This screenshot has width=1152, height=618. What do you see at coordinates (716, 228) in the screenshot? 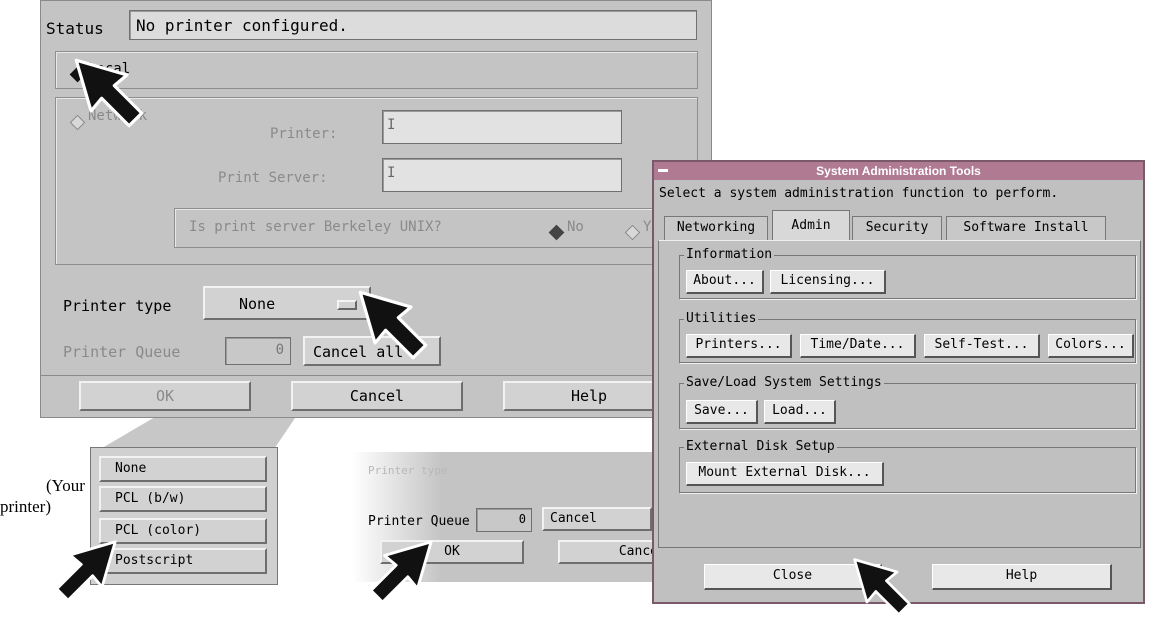
I see `tab-networking: Networking` at bounding box center [716, 228].